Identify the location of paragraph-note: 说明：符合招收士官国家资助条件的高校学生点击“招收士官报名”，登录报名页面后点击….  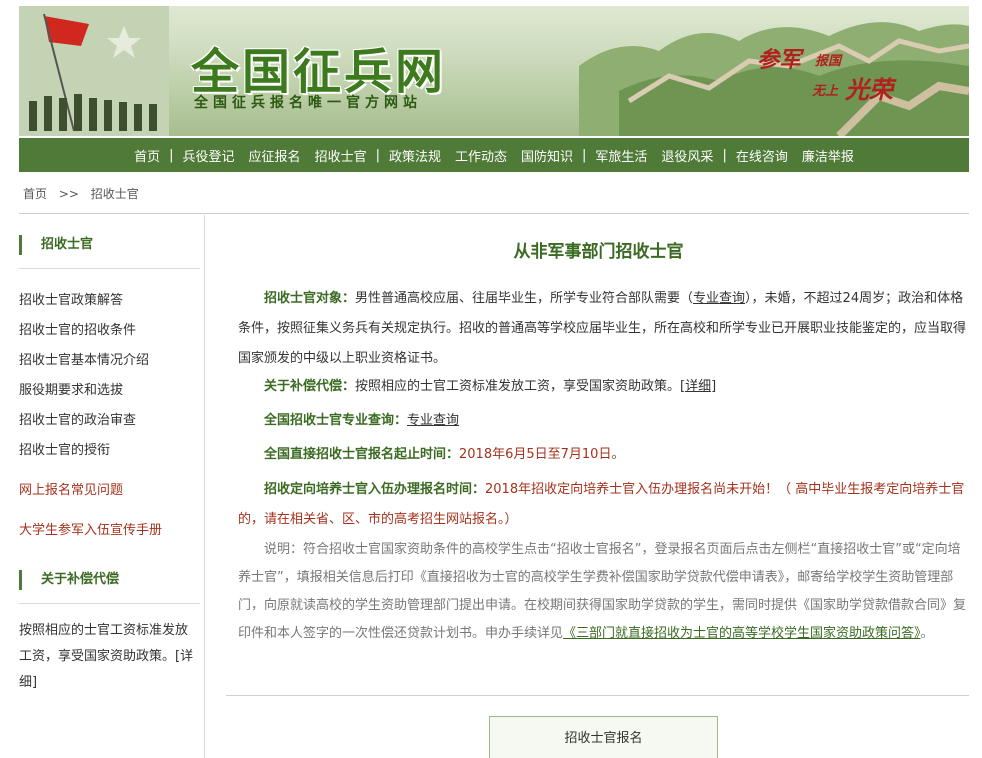
(602, 592).